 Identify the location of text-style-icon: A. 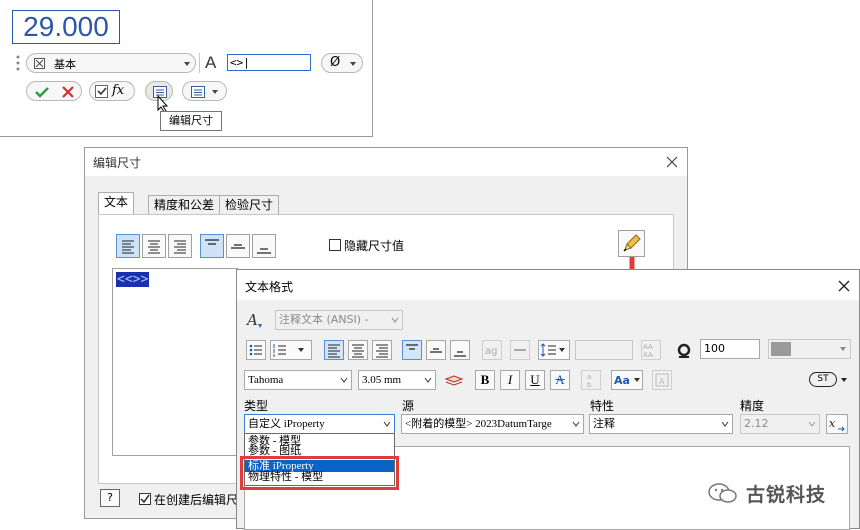
(213, 63).